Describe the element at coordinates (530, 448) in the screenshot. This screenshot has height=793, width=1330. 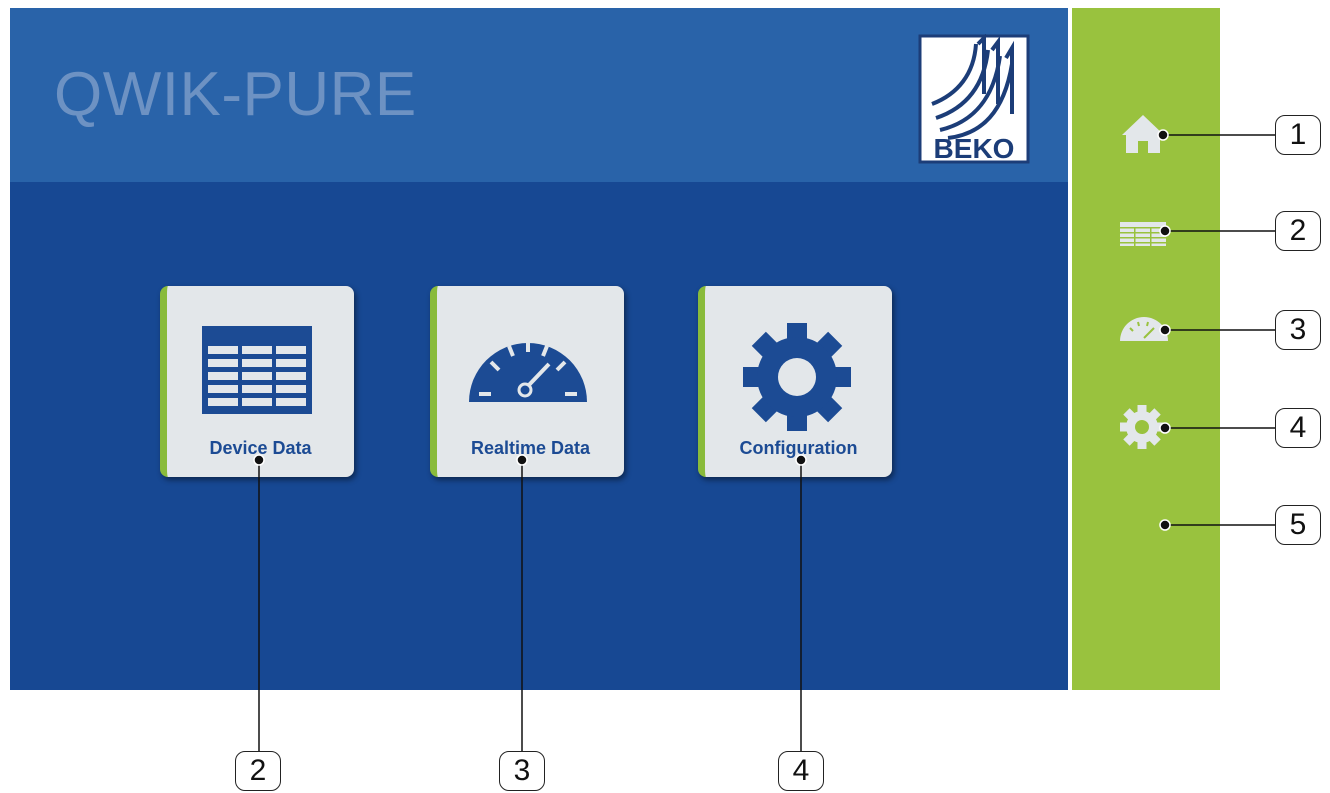
I see `realtime-data-label: Realtime Data` at that location.